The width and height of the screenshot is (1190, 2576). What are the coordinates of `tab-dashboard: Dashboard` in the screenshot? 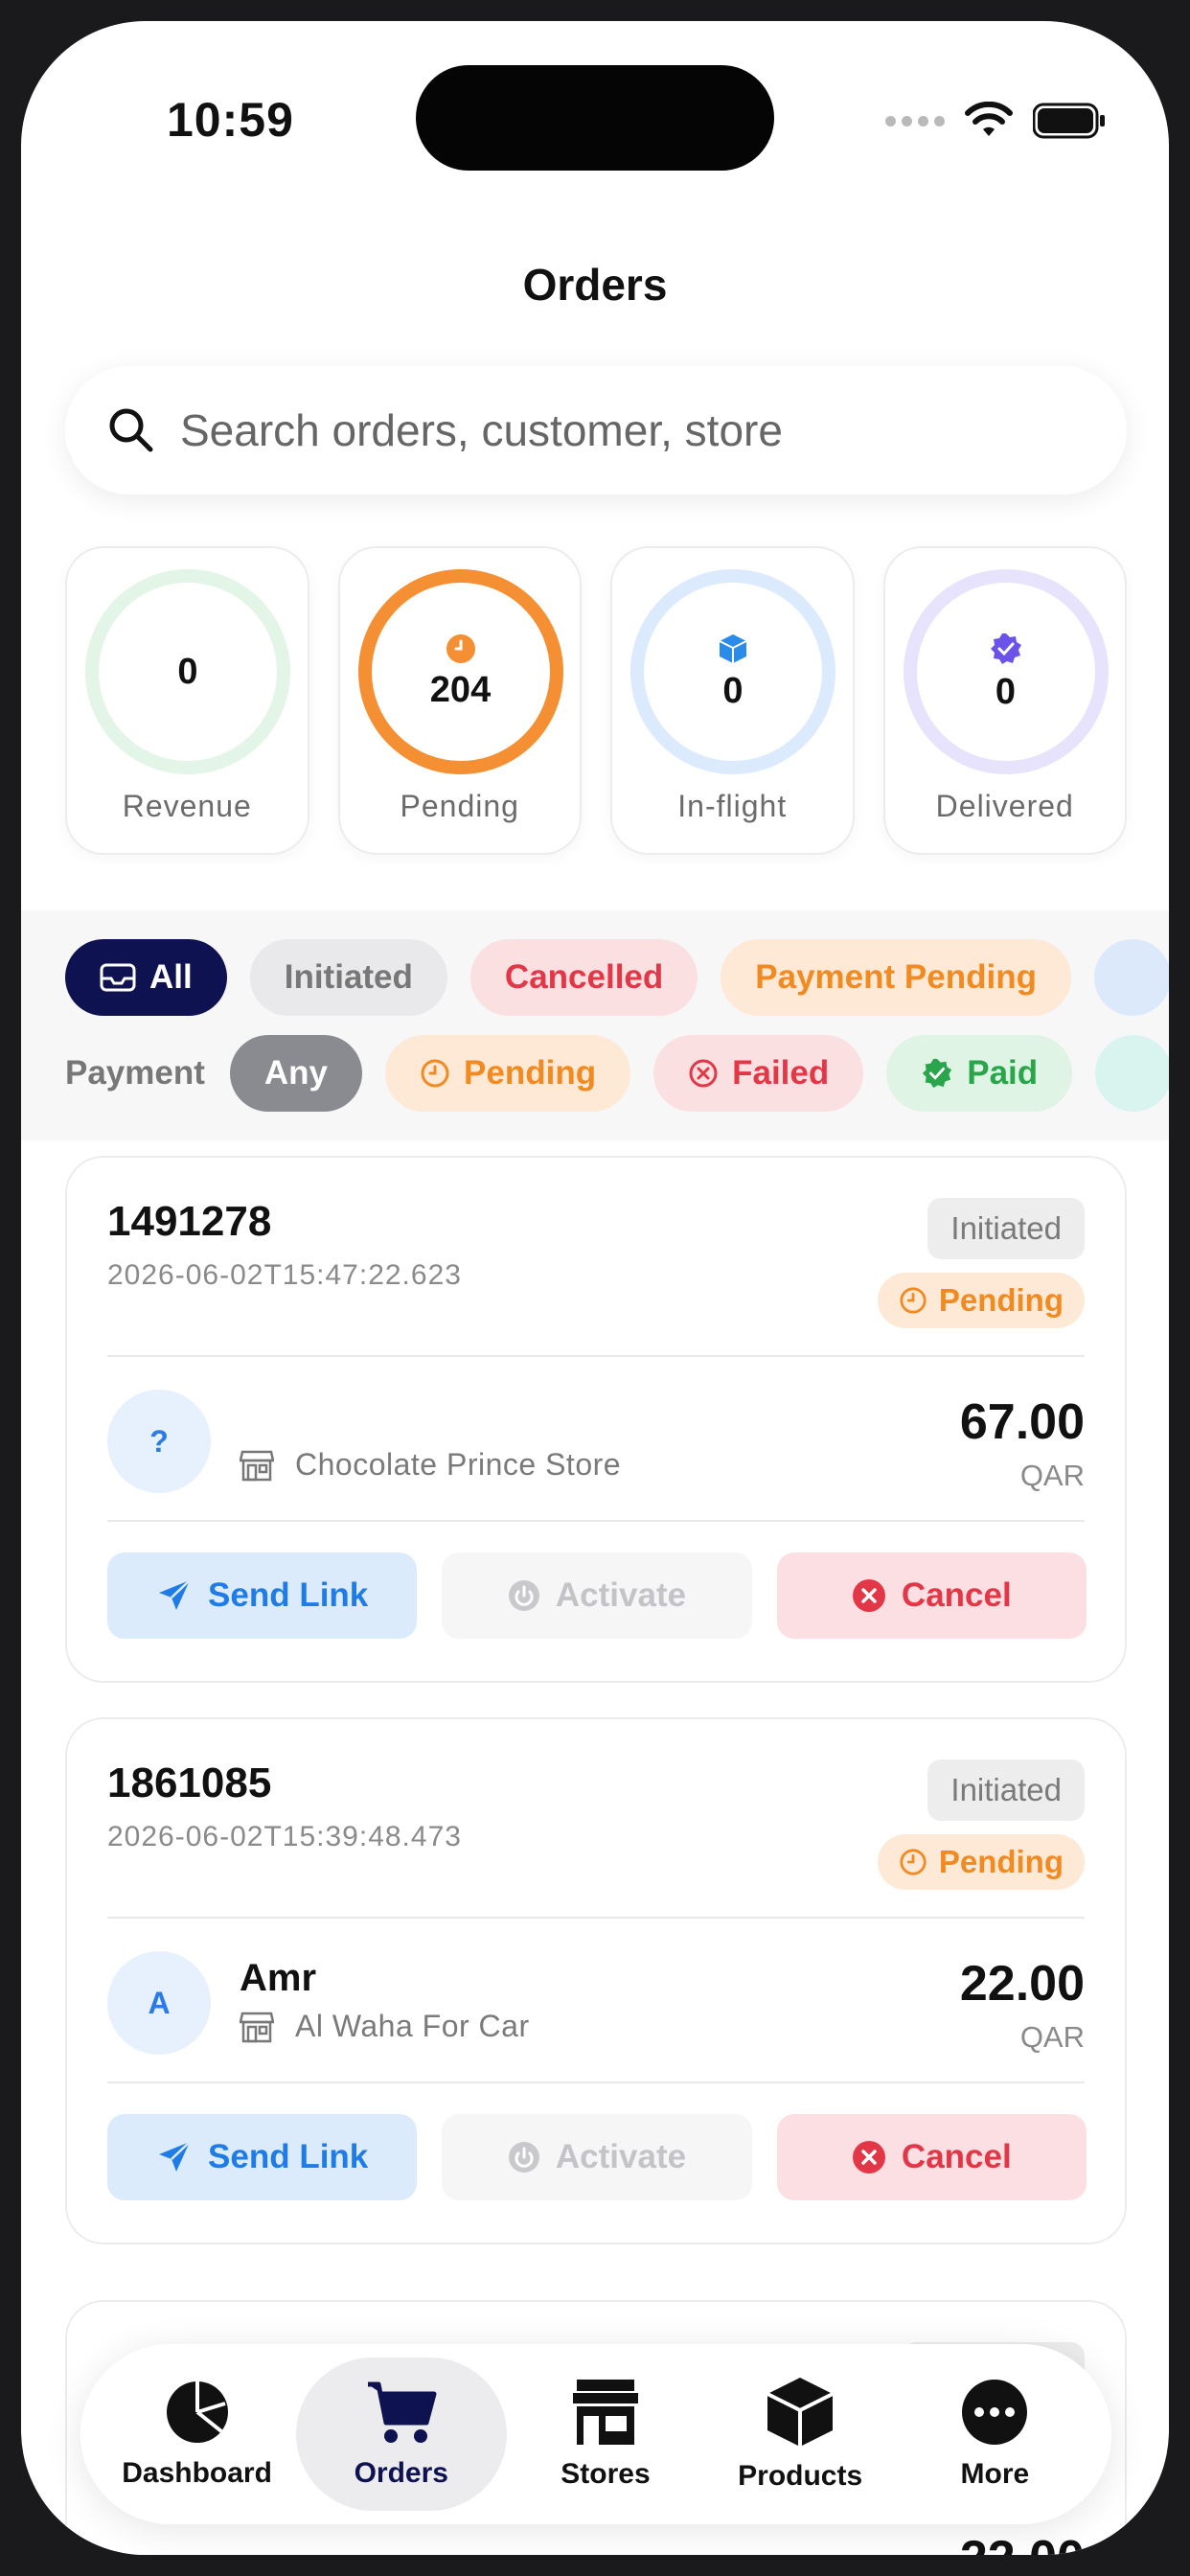 It's located at (198, 2434).